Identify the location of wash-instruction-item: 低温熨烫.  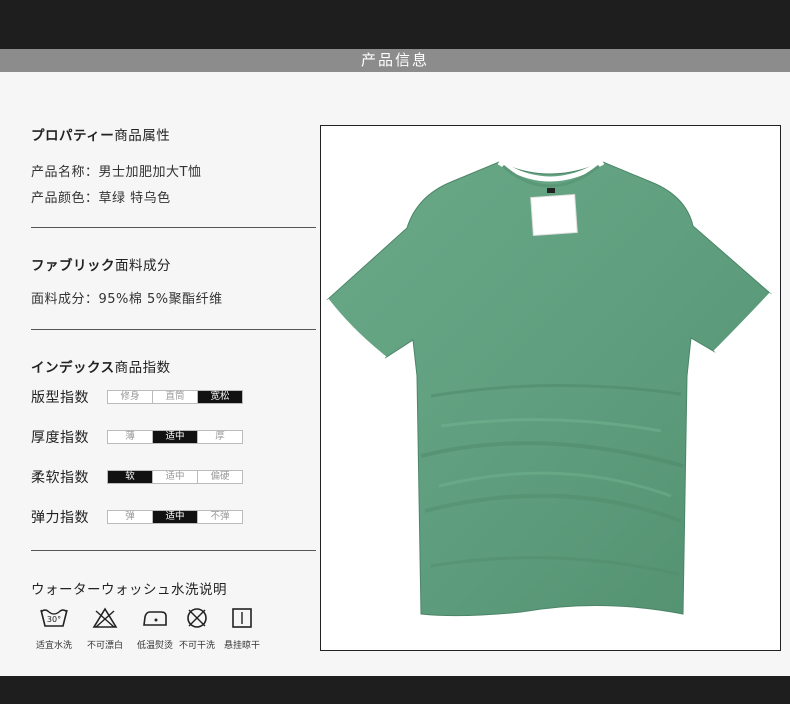
(155, 629).